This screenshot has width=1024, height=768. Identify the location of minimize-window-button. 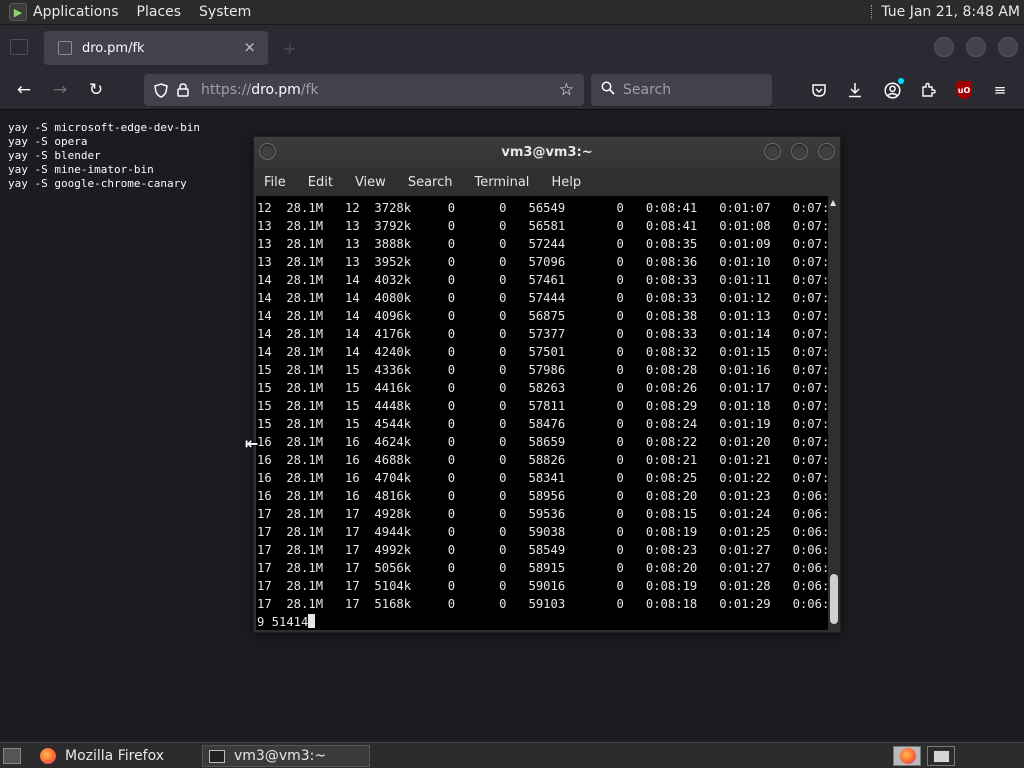
(944, 47).